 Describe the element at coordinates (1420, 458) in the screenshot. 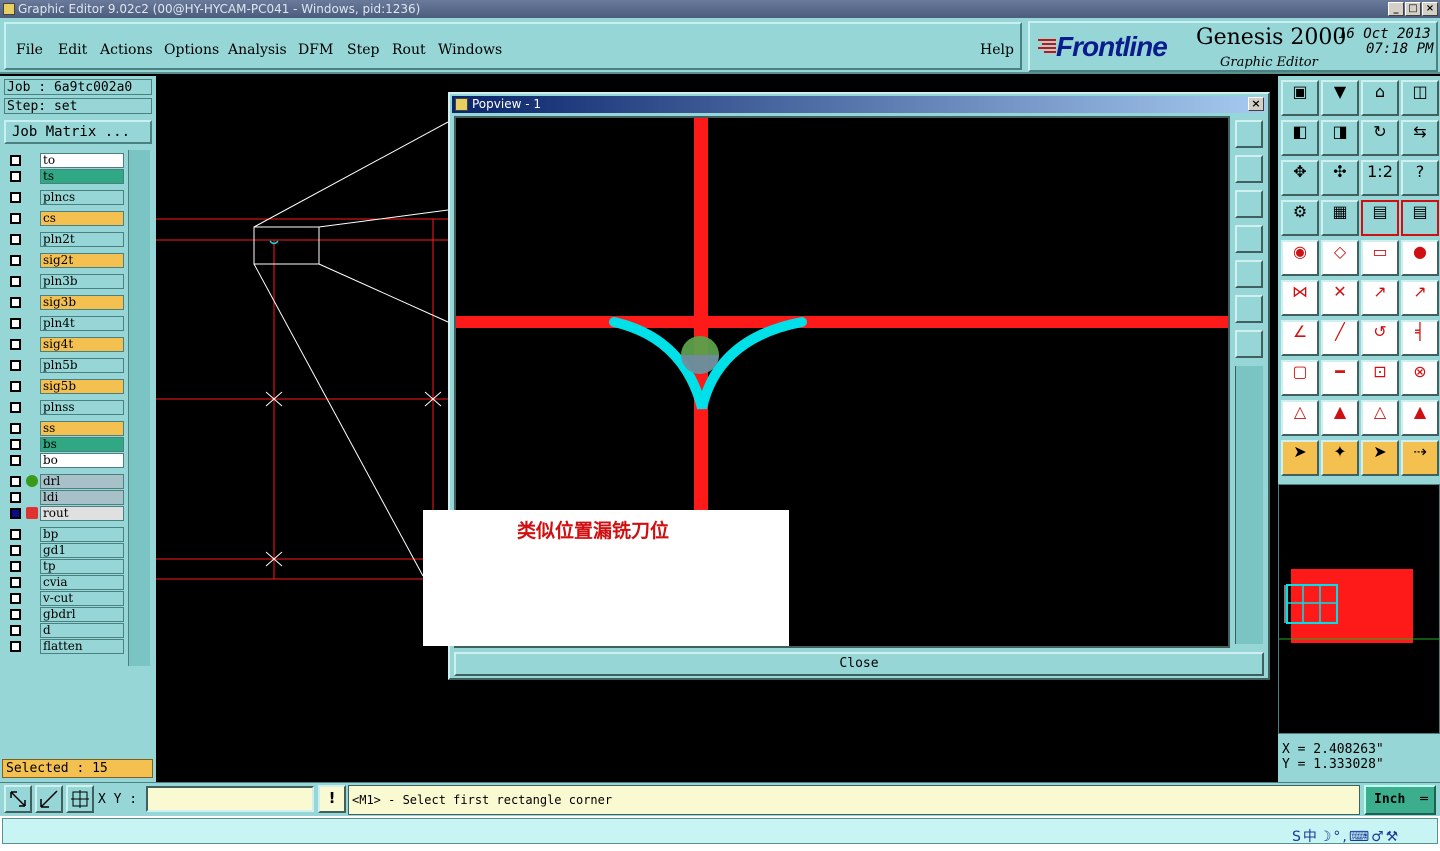

I see `route-icon: ⇢` at that location.